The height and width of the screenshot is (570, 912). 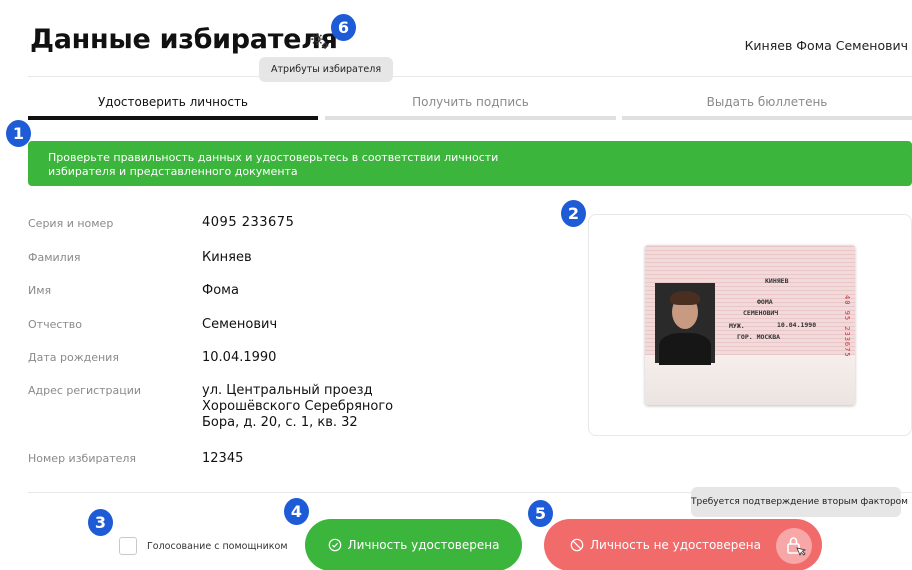 I want to click on identity-confirmed-label: Личность удостоверена, so click(x=423, y=545).